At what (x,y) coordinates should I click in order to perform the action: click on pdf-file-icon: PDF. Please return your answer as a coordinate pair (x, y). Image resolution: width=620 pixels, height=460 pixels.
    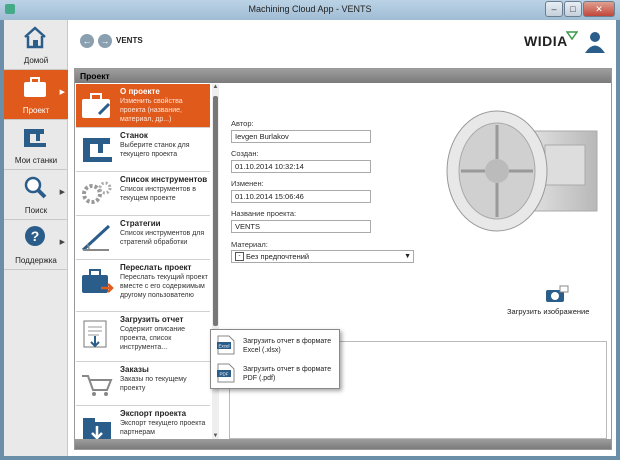
    Looking at the image, I should click on (226, 373).